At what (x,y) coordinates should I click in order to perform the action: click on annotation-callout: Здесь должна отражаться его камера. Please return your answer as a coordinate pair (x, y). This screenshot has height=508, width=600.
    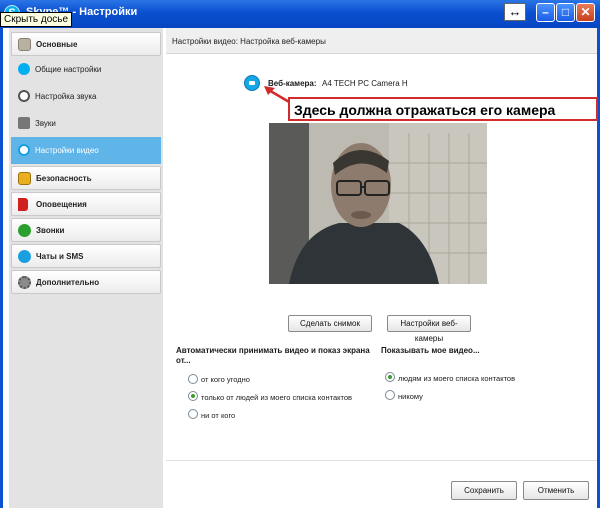
    Looking at the image, I should click on (443, 109).